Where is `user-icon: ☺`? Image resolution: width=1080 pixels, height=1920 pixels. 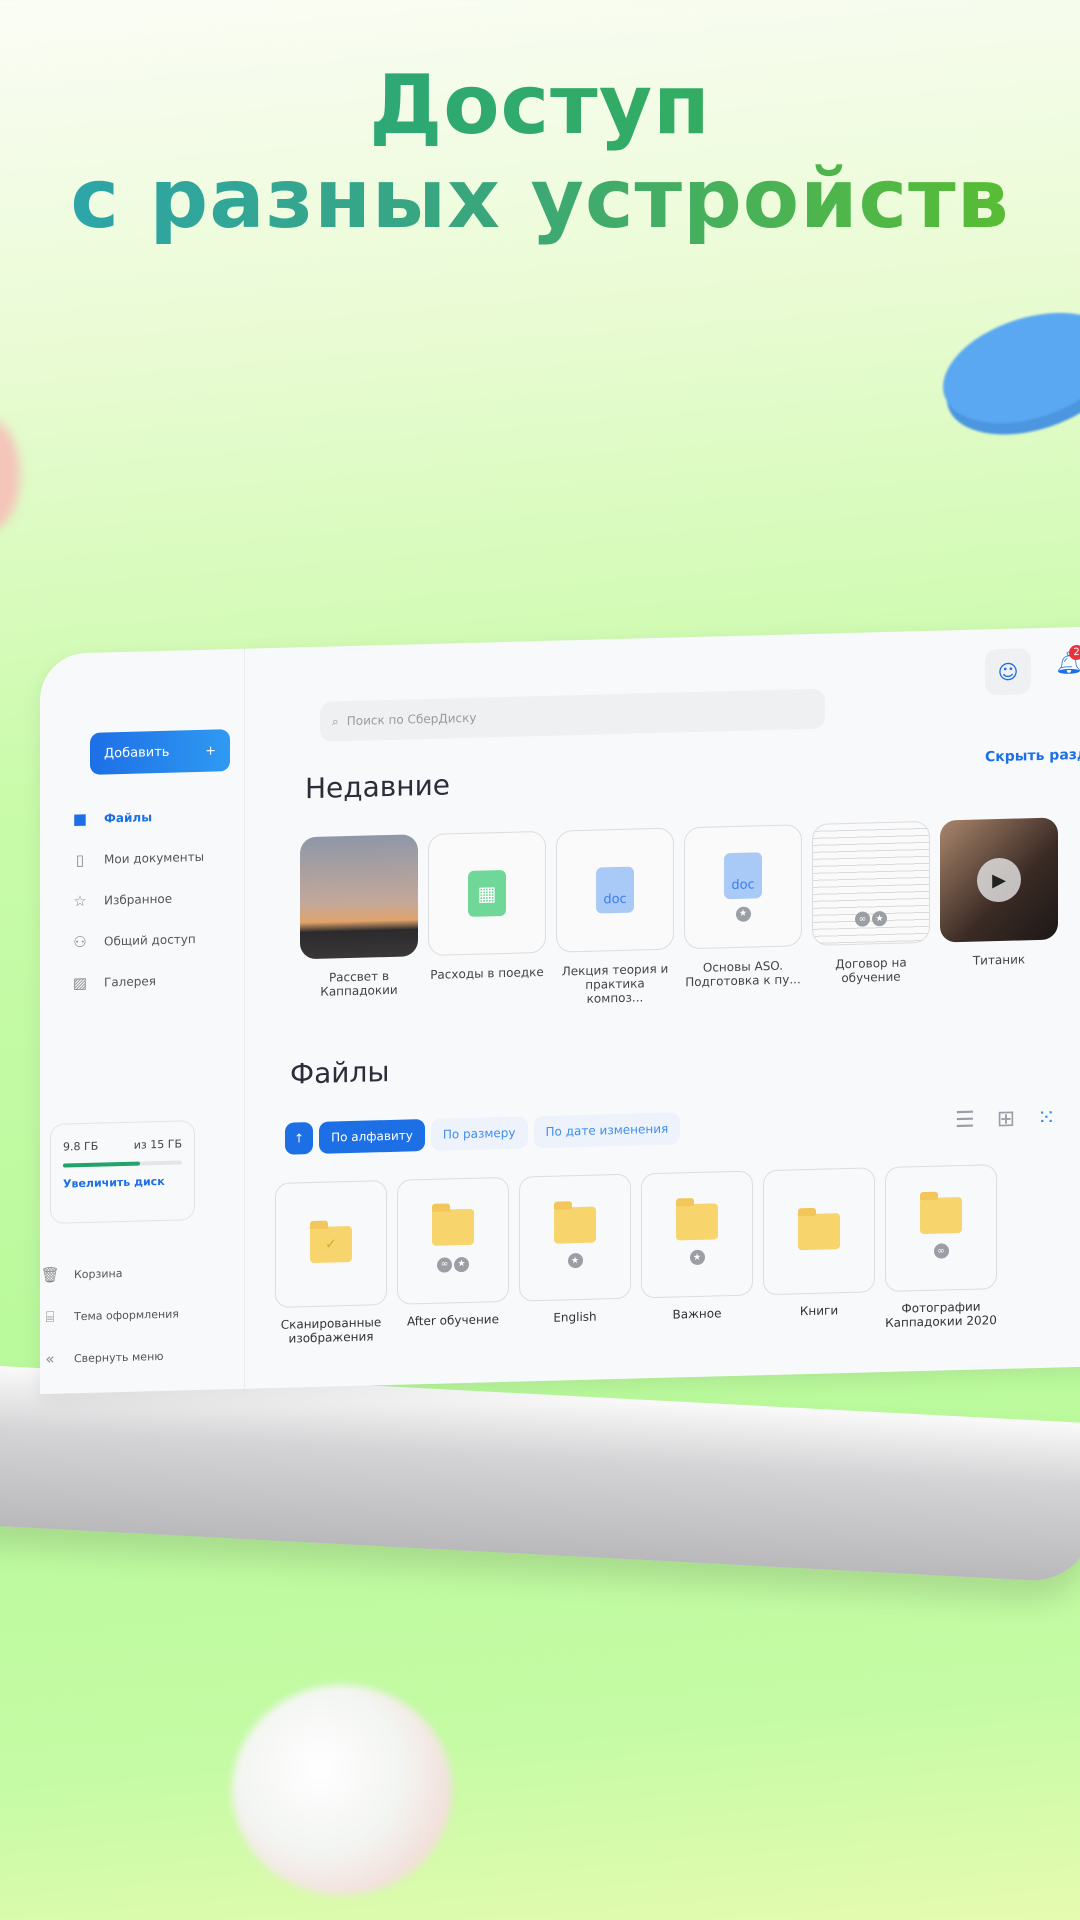
user-icon: ☺ is located at coordinates (1008, 672).